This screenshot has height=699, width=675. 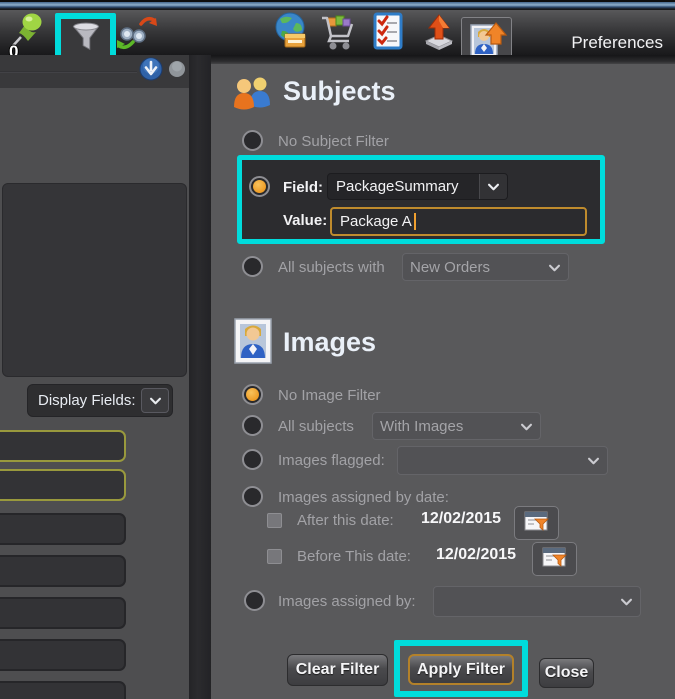 What do you see at coordinates (28, 36) in the screenshot?
I see `pin-button: 0` at bounding box center [28, 36].